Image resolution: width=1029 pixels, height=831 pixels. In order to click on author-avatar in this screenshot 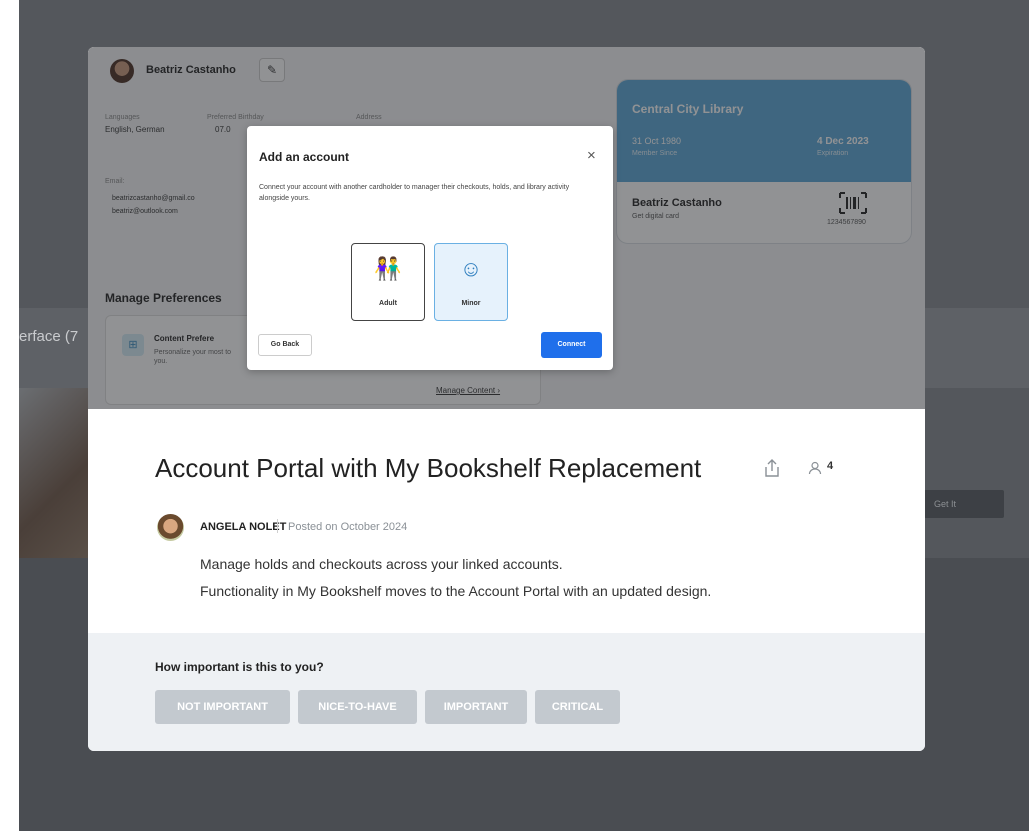, I will do `click(170, 527)`.